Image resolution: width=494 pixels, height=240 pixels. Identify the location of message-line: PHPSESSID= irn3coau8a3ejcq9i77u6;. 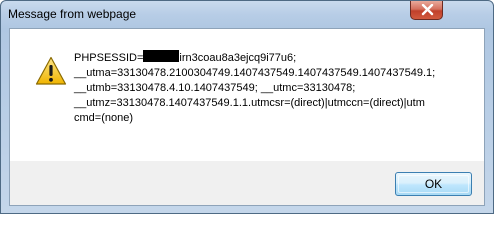
(274, 58).